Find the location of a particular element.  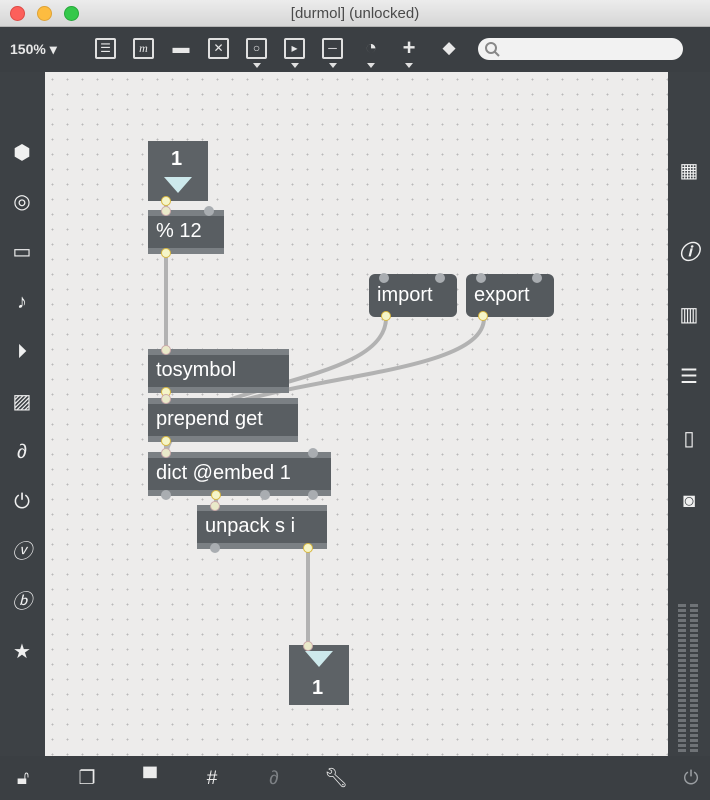

cube-icon: ⬢ is located at coordinates (22, 153).